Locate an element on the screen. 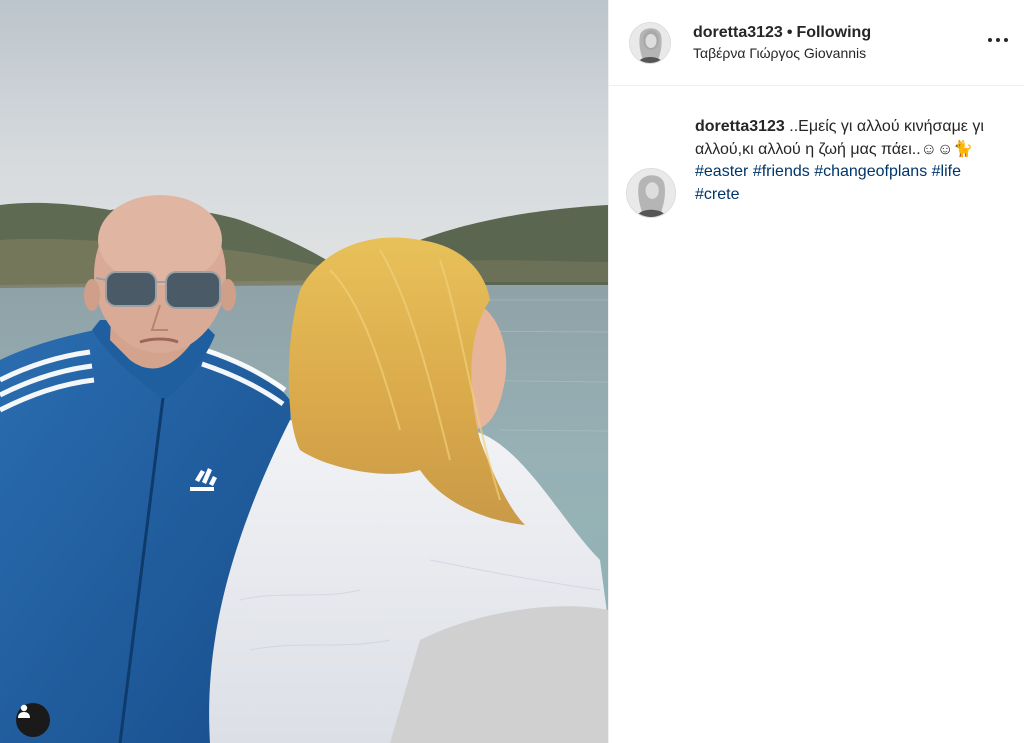 The width and height of the screenshot is (1024, 743). more-options-button is located at coordinates (998, 40).